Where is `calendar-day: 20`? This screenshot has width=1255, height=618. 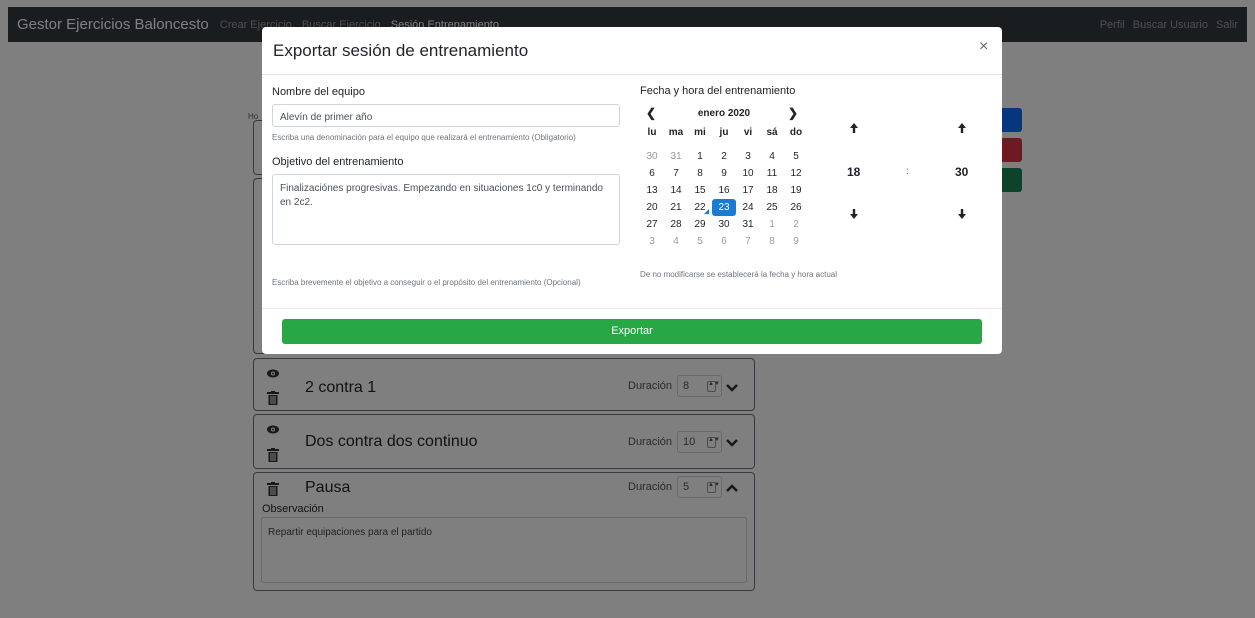
calendar-day: 20 is located at coordinates (652, 207).